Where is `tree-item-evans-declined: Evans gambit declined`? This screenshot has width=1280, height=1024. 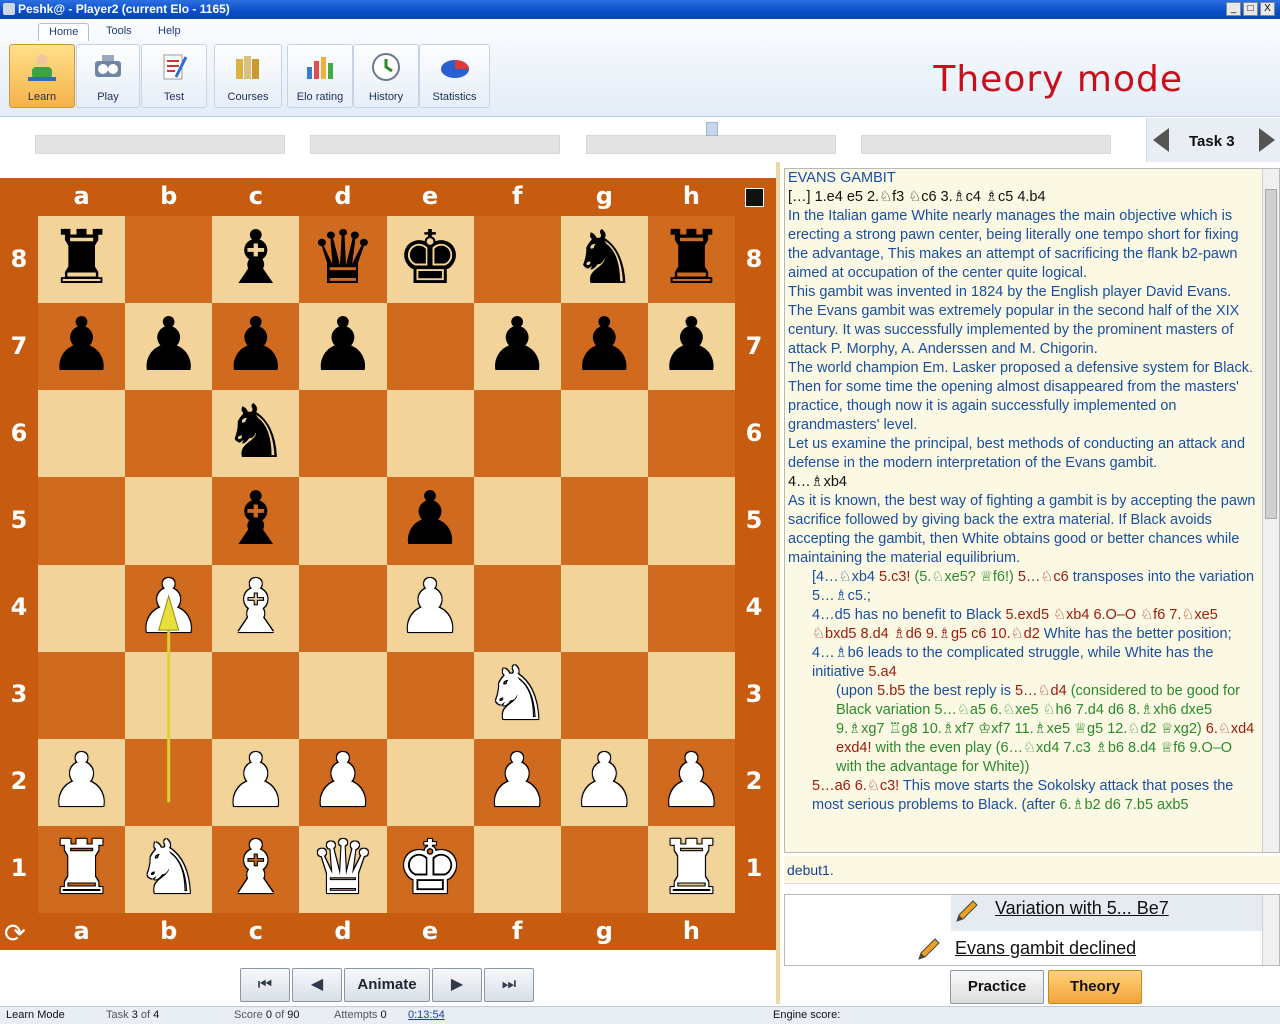 tree-item-evans-declined: Evans gambit declined is located at coordinates (1045, 948).